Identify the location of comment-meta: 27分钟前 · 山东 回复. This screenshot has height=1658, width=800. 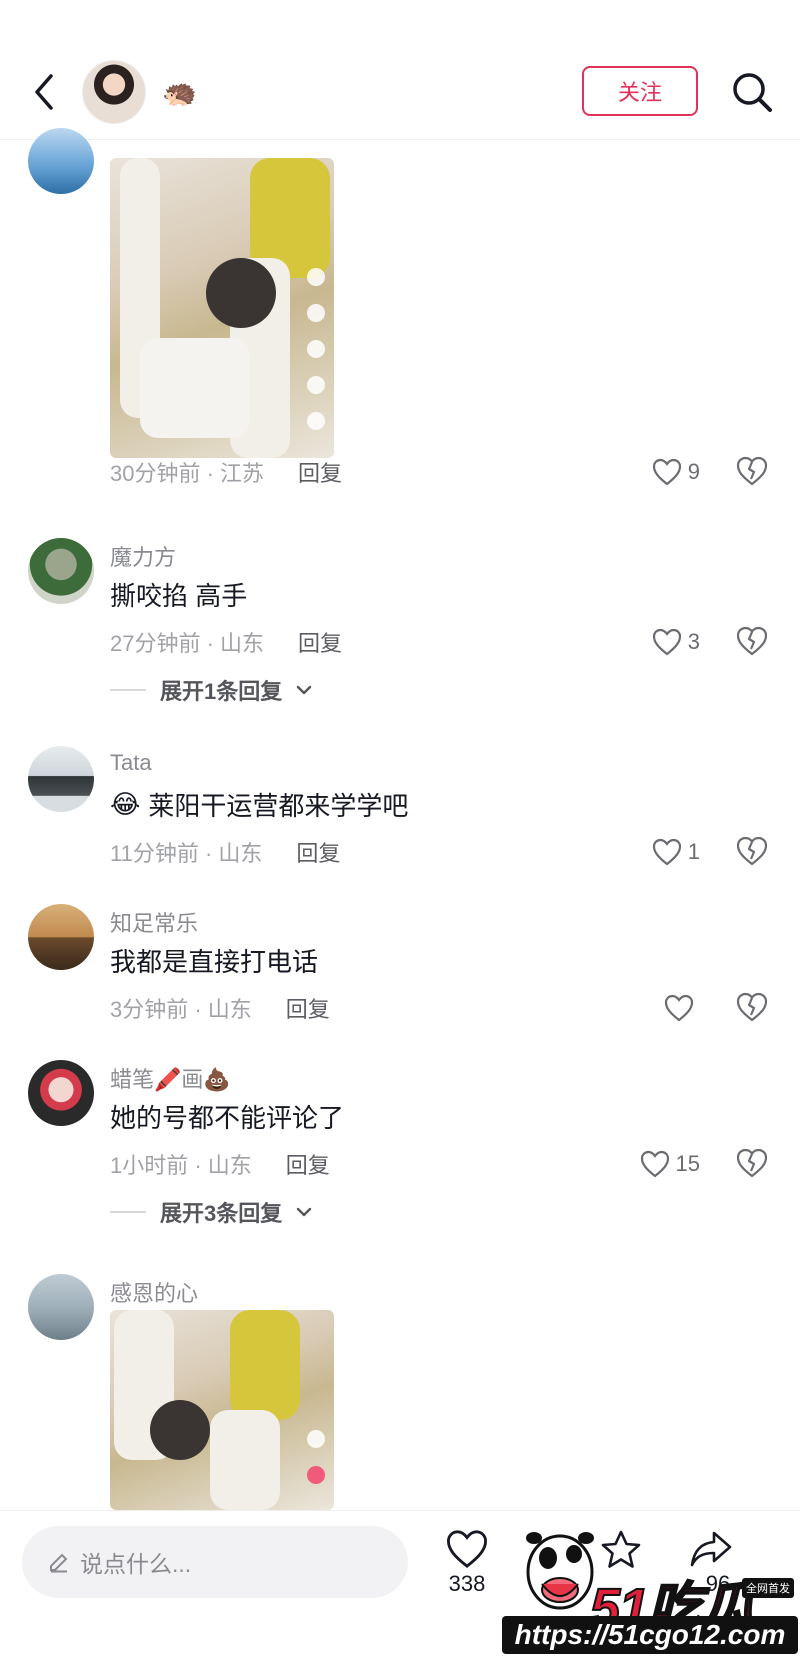
(226, 642).